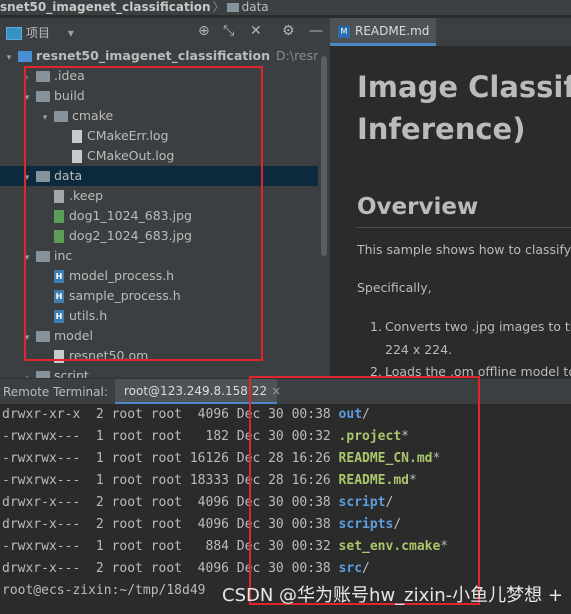  What do you see at coordinates (350, 414) in the screenshot?
I see `directory-name: out` at bounding box center [350, 414].